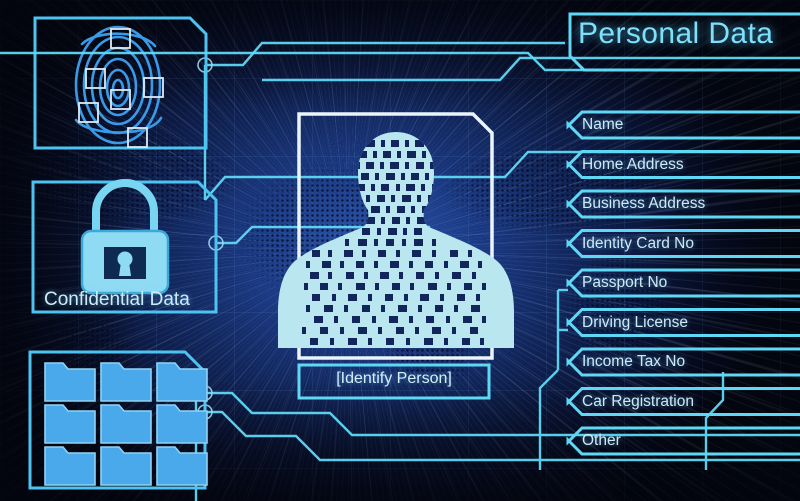 The image size is (800, 501). Describe the element at coordinates (633, 165) in the screenshot. I see `data-list-item: Home Address` at that location.